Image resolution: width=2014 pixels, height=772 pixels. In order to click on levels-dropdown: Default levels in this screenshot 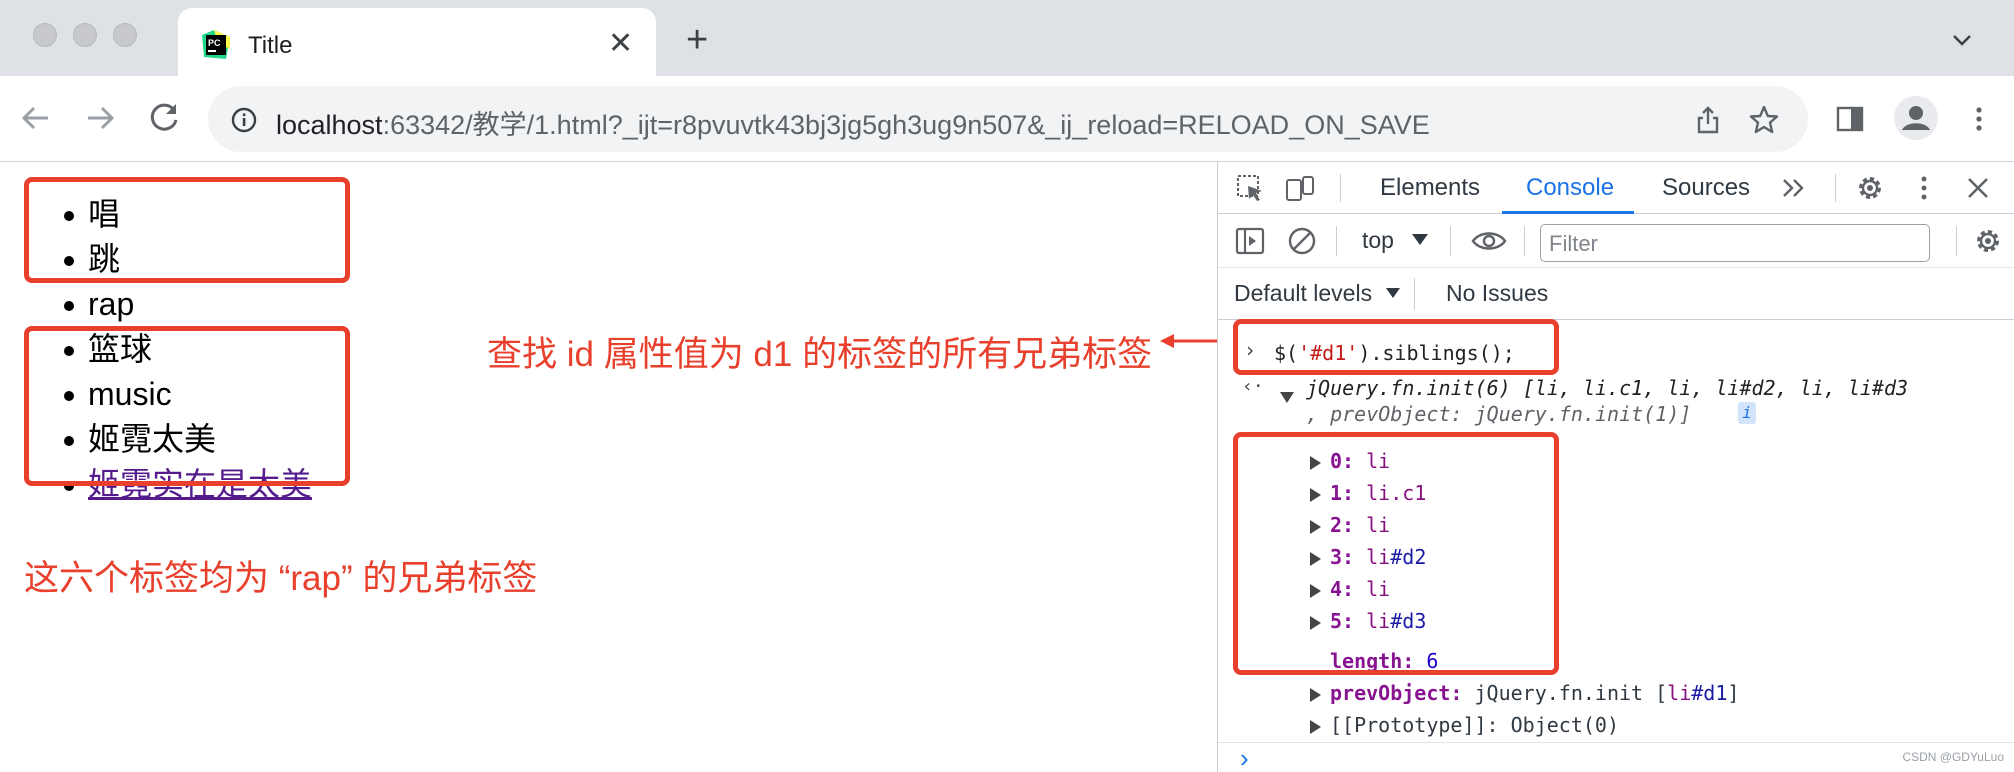, I will do `click(1303, 293)`.